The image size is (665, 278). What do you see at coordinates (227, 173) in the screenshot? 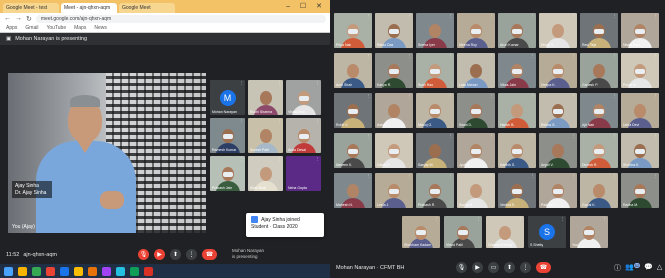
I see `participant-tile: ⋮ Prakash Jain` at bounding box center [227, 173].